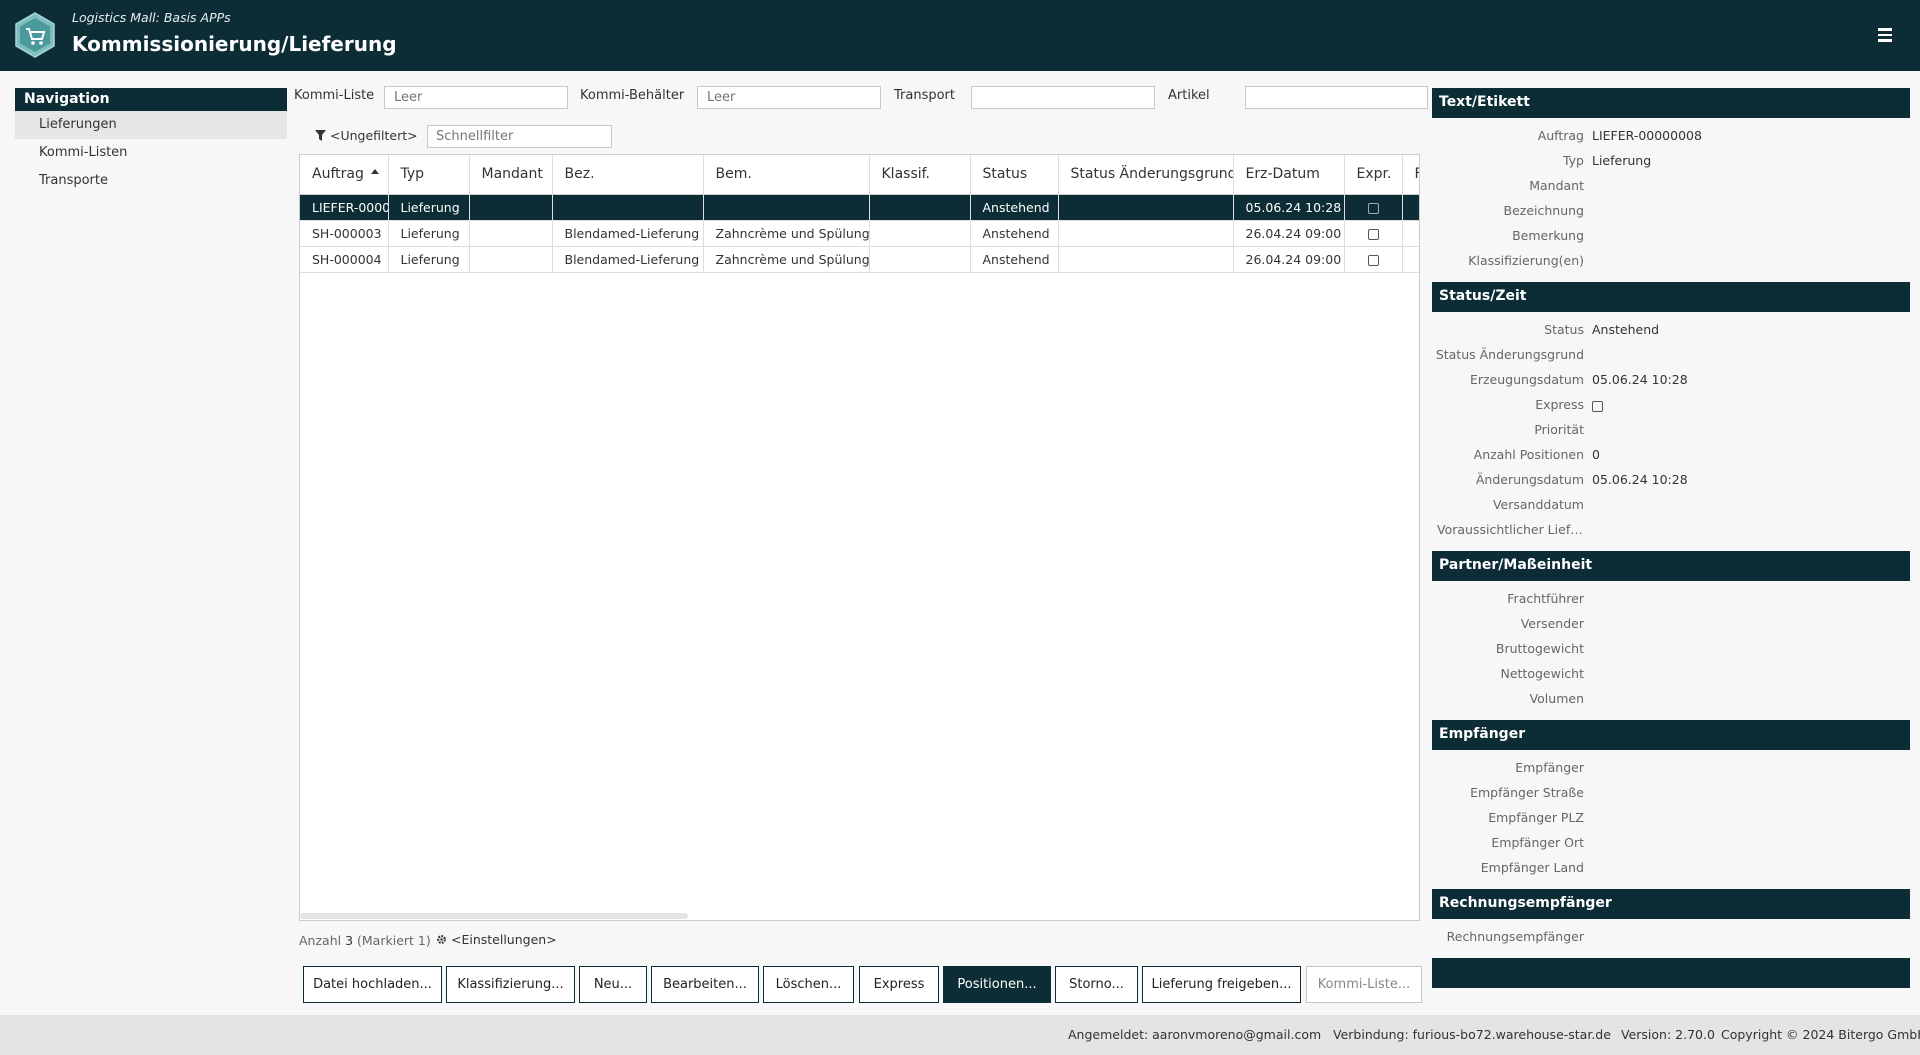 The image size is (1920, 1055). I want to click on row-count: Anzahl 3 (Markiert 1), so click(365, 940).